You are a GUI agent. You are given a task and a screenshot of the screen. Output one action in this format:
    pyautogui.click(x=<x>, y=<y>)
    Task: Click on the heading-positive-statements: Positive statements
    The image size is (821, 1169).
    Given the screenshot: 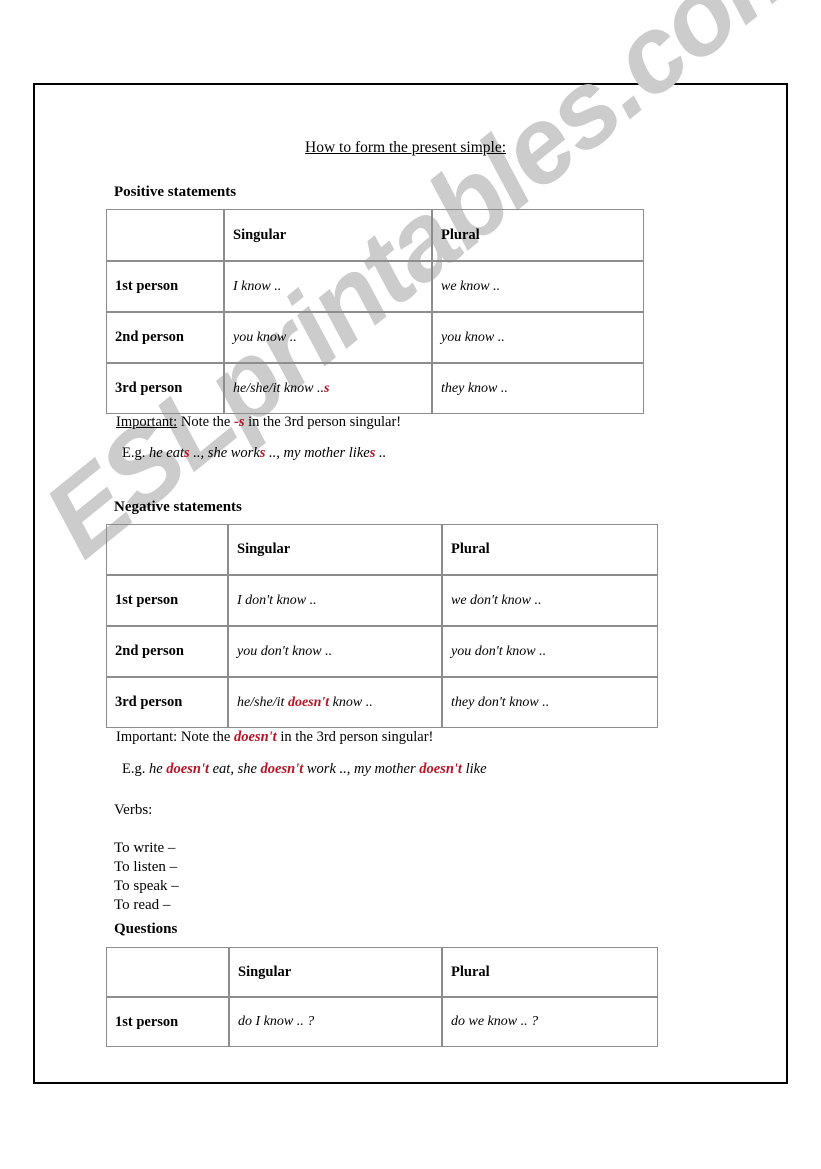 What is the action you would take?
    pyautogui.click(x=175, y=192)
    